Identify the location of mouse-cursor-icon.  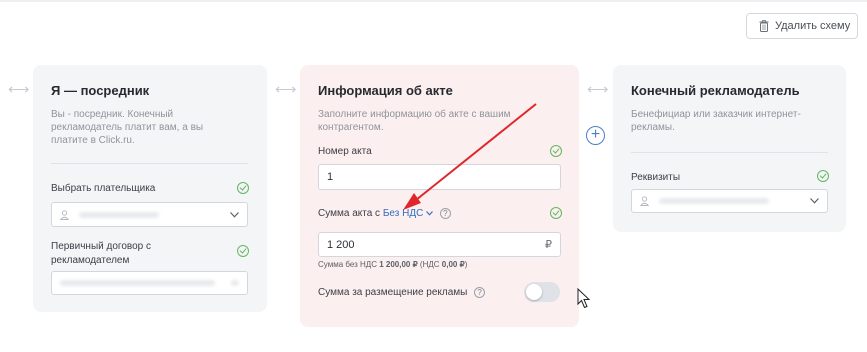
(584, 298).